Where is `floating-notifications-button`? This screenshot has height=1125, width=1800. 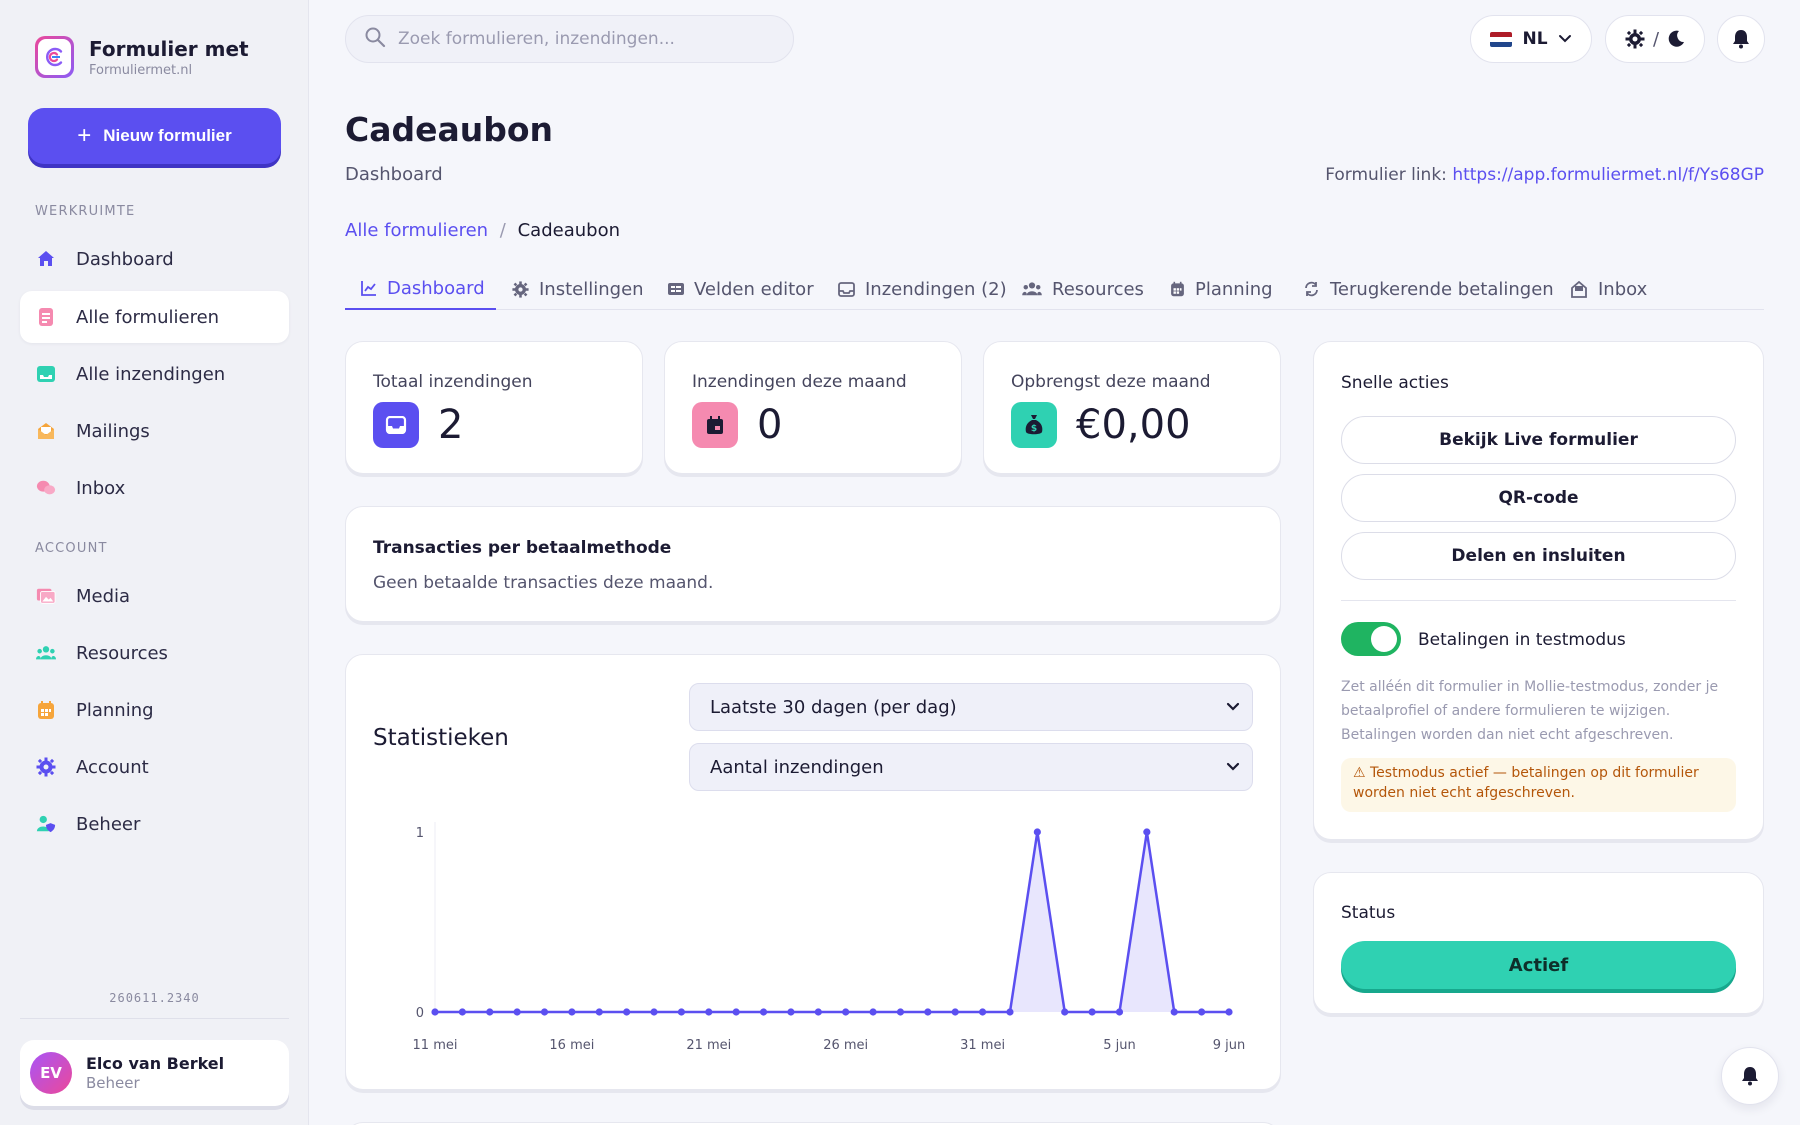
floating-notifications-button is located at coordinates (1750, 1076).